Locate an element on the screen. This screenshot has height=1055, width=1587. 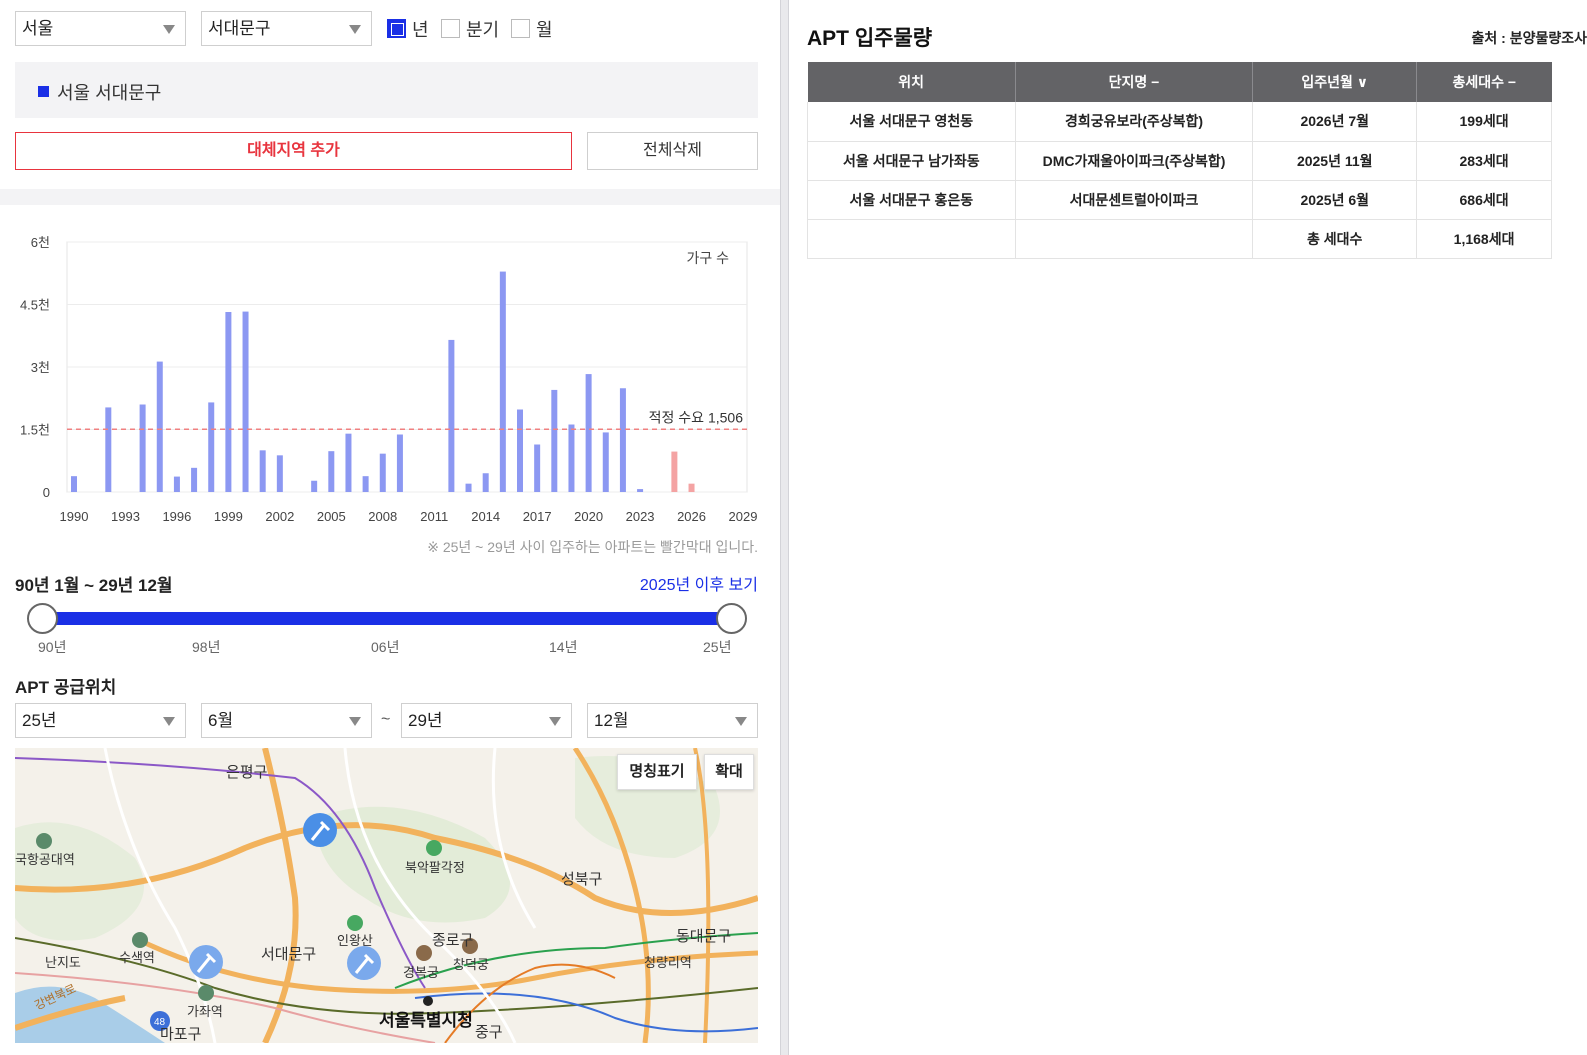
section-divider is located at coordinates (390, 197).